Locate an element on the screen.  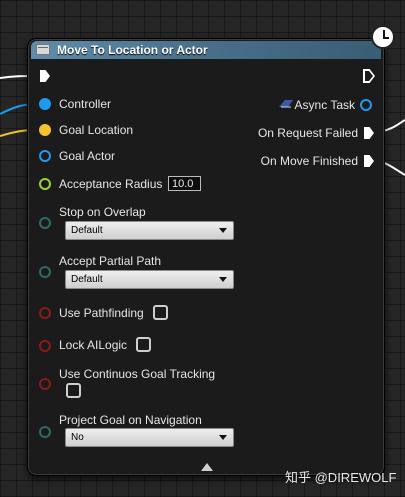
pin-use-continuos-goal-tracking is located at coordinates (45, 384).